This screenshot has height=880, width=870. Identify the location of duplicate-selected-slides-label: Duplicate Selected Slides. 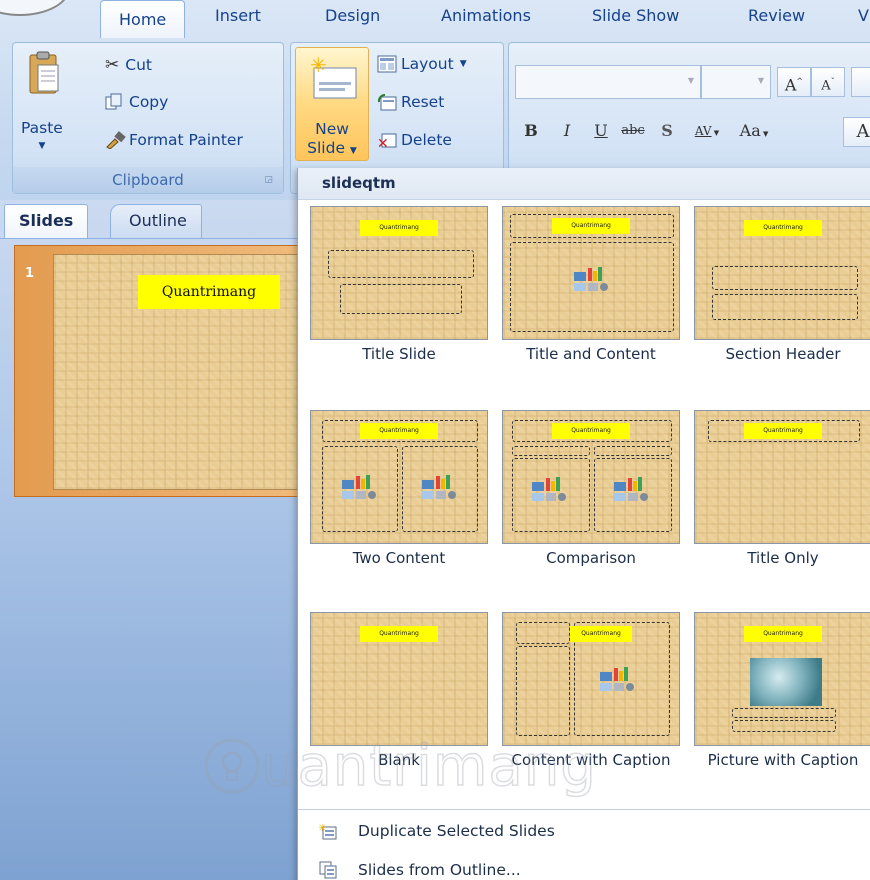
(456, 831).